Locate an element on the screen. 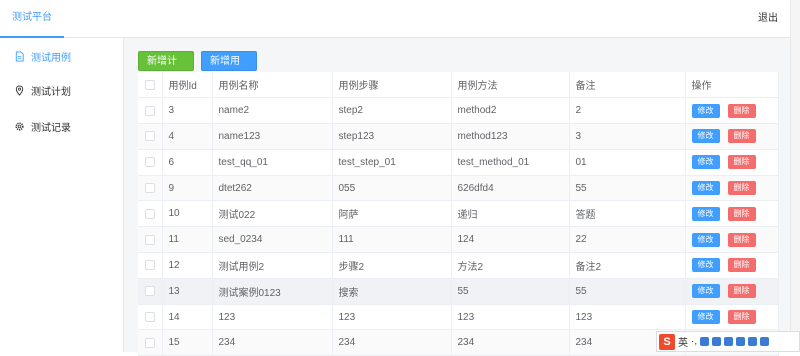  microphone-icon is located at coordinates (705, 341).